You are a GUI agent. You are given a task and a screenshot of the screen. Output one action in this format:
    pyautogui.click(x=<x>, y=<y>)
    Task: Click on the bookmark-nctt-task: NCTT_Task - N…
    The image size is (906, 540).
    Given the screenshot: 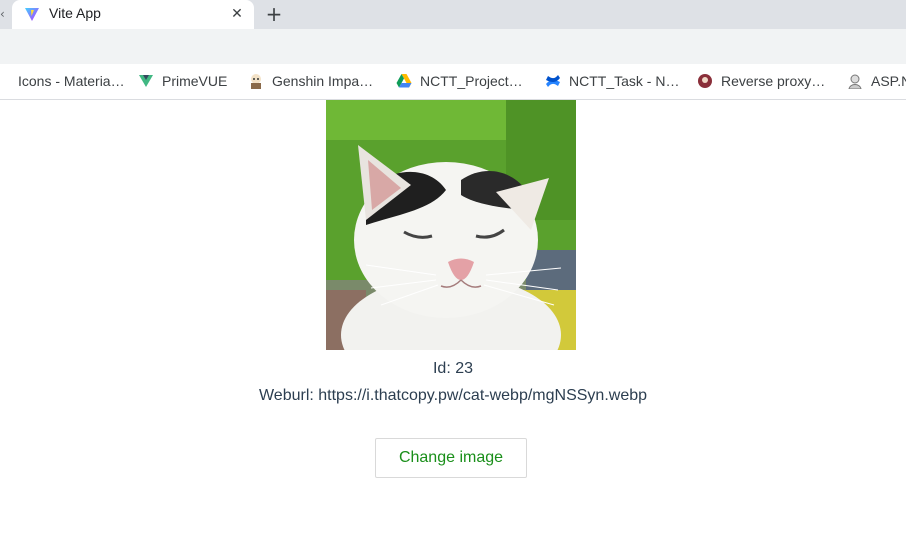 What is the action you would take?
    pyautogui.click(x=612, y=81)
    